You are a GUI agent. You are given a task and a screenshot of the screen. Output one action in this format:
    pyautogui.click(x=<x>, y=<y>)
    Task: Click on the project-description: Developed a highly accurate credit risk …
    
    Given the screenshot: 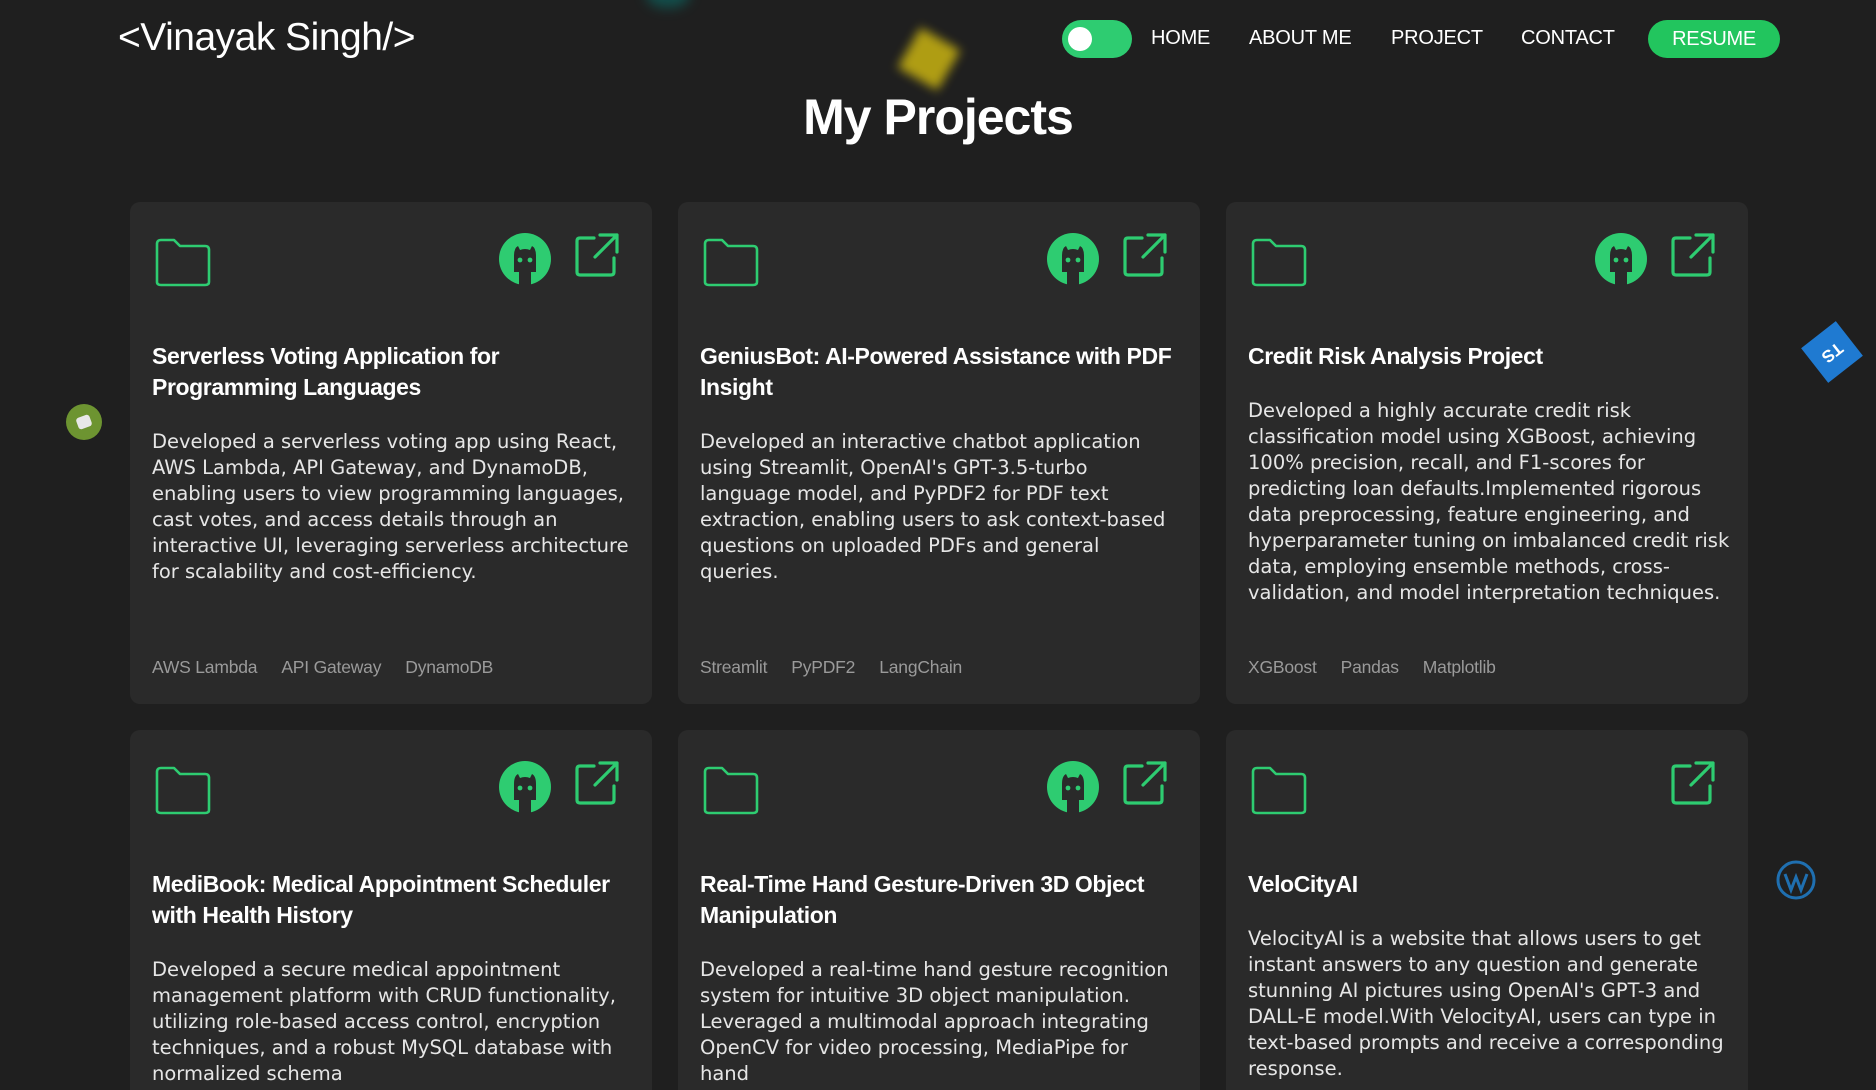 What is the action you would take?
    pyautogui.click(x=1489, y=501)
    